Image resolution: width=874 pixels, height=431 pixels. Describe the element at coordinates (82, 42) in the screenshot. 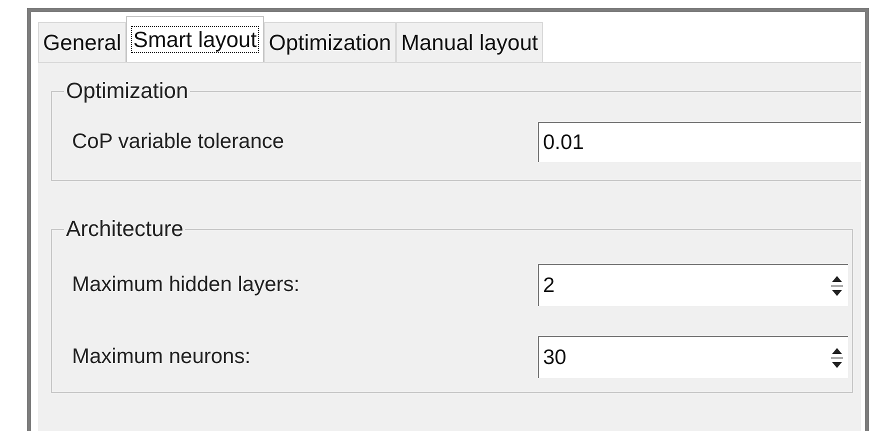

I see `tab: General` at that location.